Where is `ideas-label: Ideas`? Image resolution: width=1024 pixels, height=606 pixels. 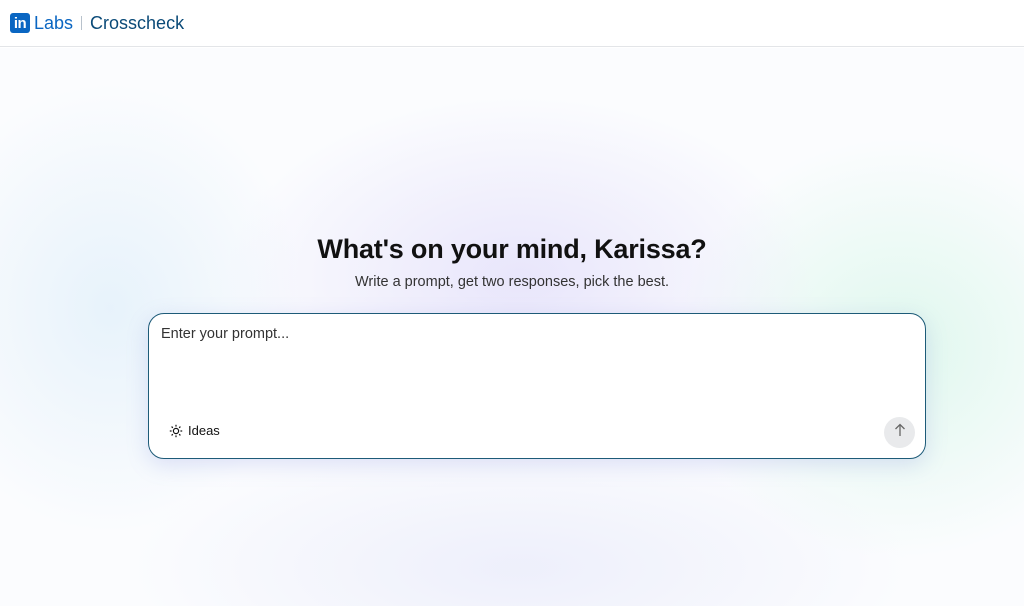
ideas-label: Ideas is located at coordinates (204, 430).